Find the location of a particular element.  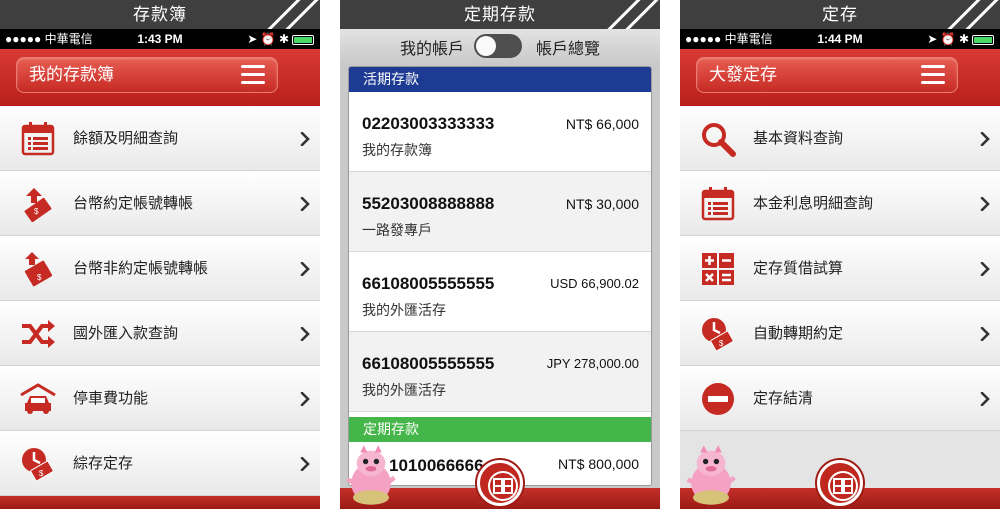

status-bar: ●●●●● 中華電信 1:44 PM ➤ ⏰ ✱ is located at coordinates (840, 39).